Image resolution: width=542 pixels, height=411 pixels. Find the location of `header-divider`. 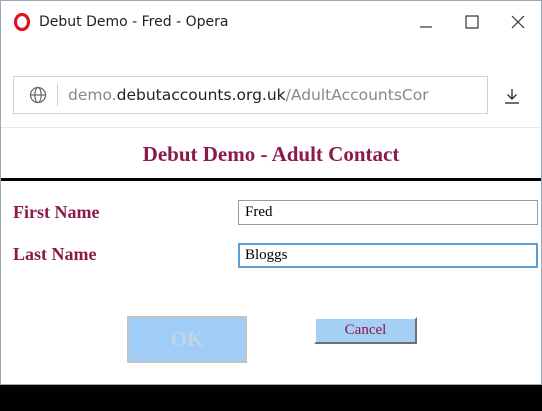

header-divider is located at coordinates (271, 179).